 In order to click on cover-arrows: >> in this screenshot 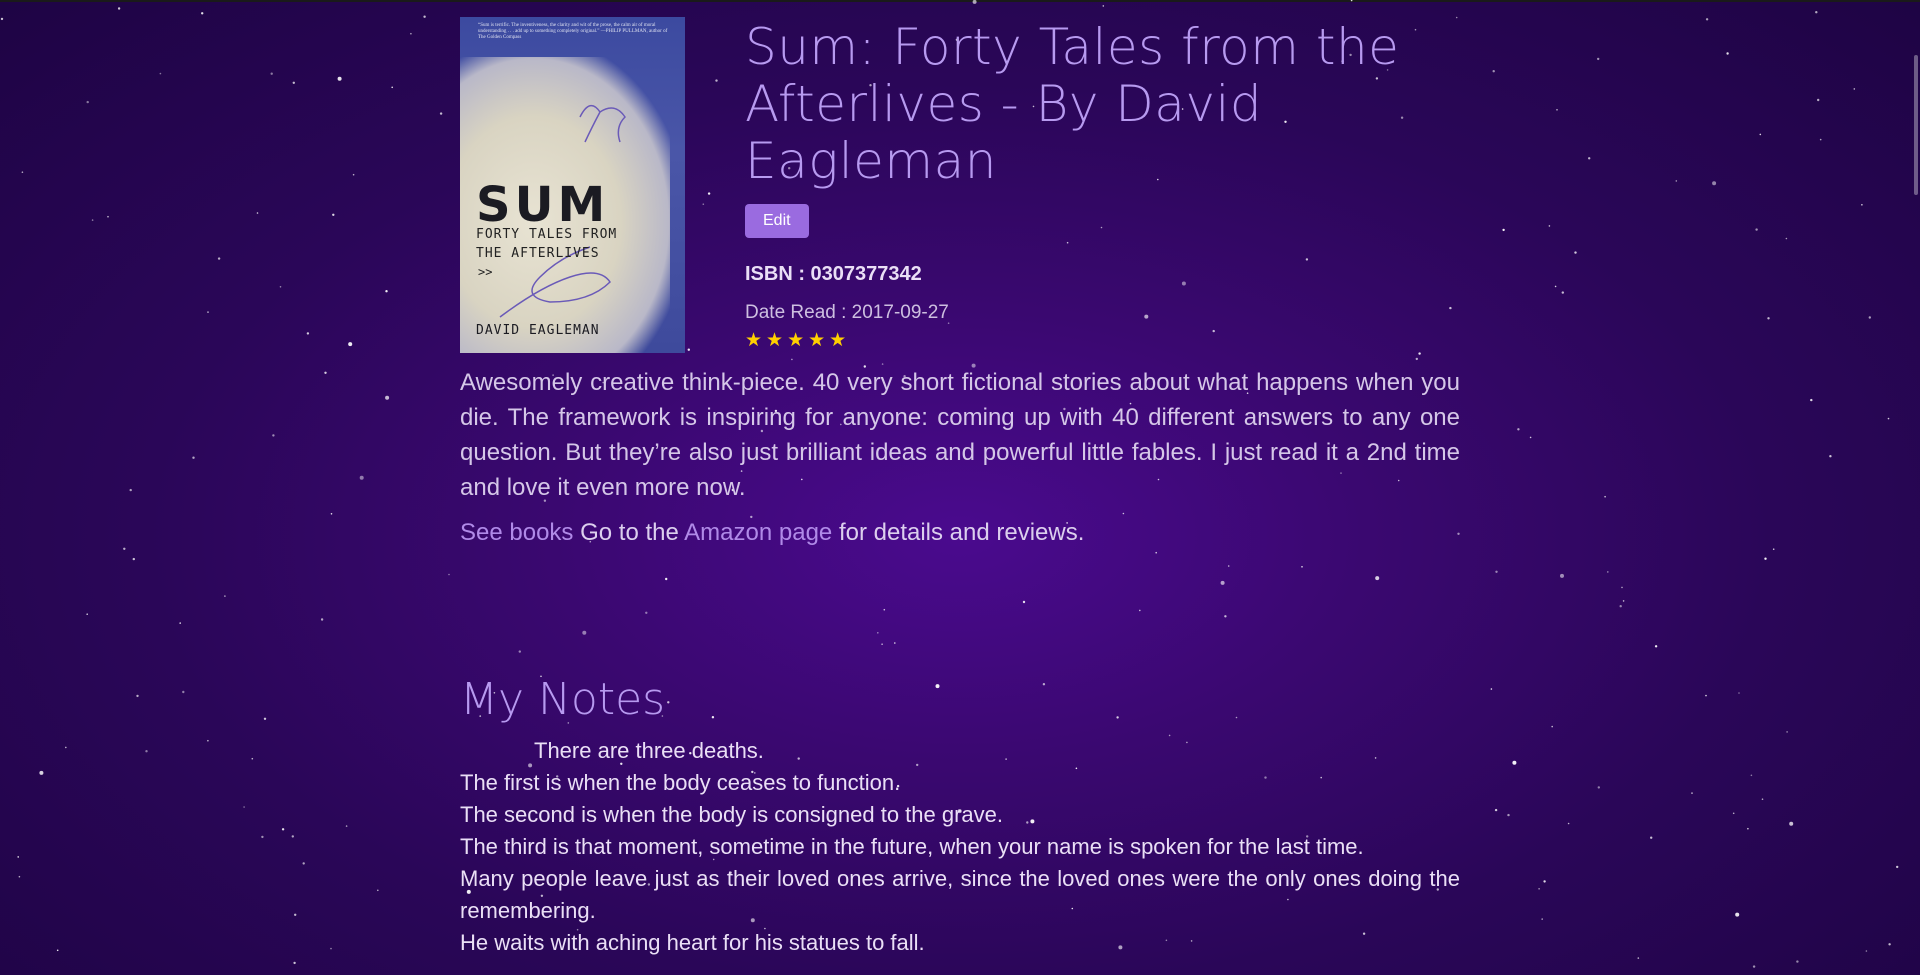, I will do `click(485, 272)`.